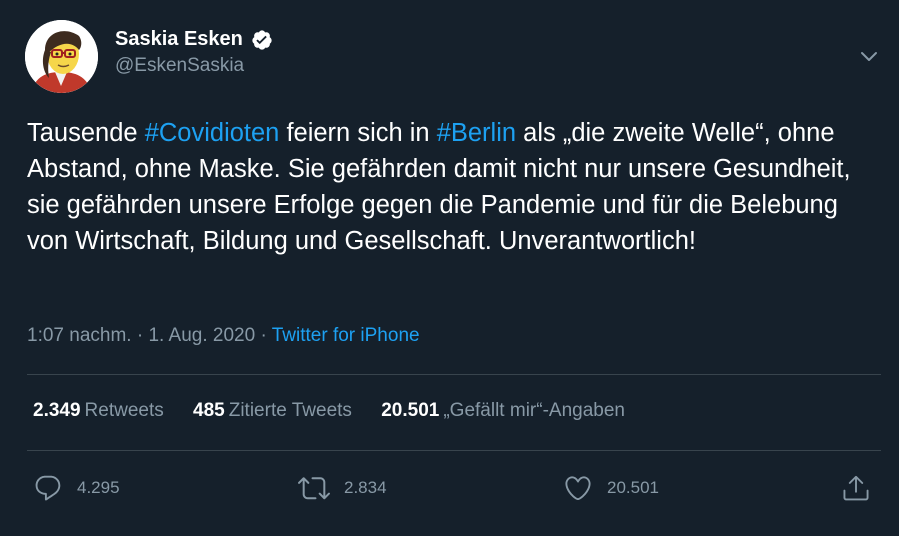 This screenshot has width=899, height=536. Describe the element at coordinates (57, 410) in the screenshot. I see `retweets-count: 2.349` at that location.